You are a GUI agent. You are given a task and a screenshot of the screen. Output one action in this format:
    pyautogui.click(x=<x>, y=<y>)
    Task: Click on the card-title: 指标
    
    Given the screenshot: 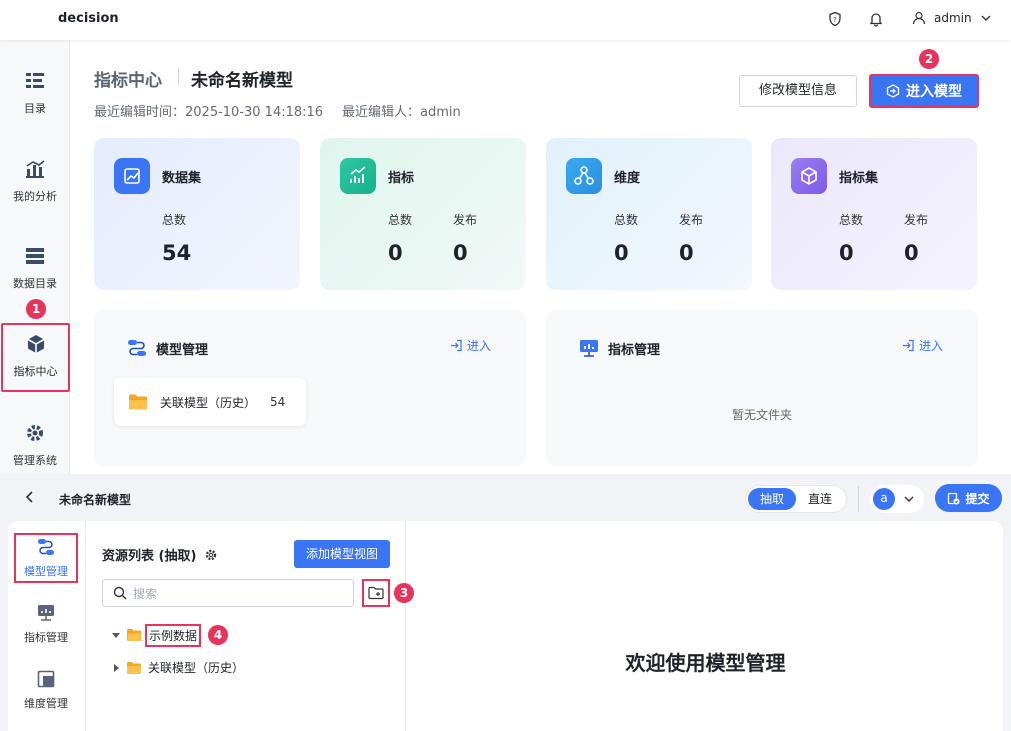 What is the action you would take?
    pyautogui.click(x=401, y=178)
    